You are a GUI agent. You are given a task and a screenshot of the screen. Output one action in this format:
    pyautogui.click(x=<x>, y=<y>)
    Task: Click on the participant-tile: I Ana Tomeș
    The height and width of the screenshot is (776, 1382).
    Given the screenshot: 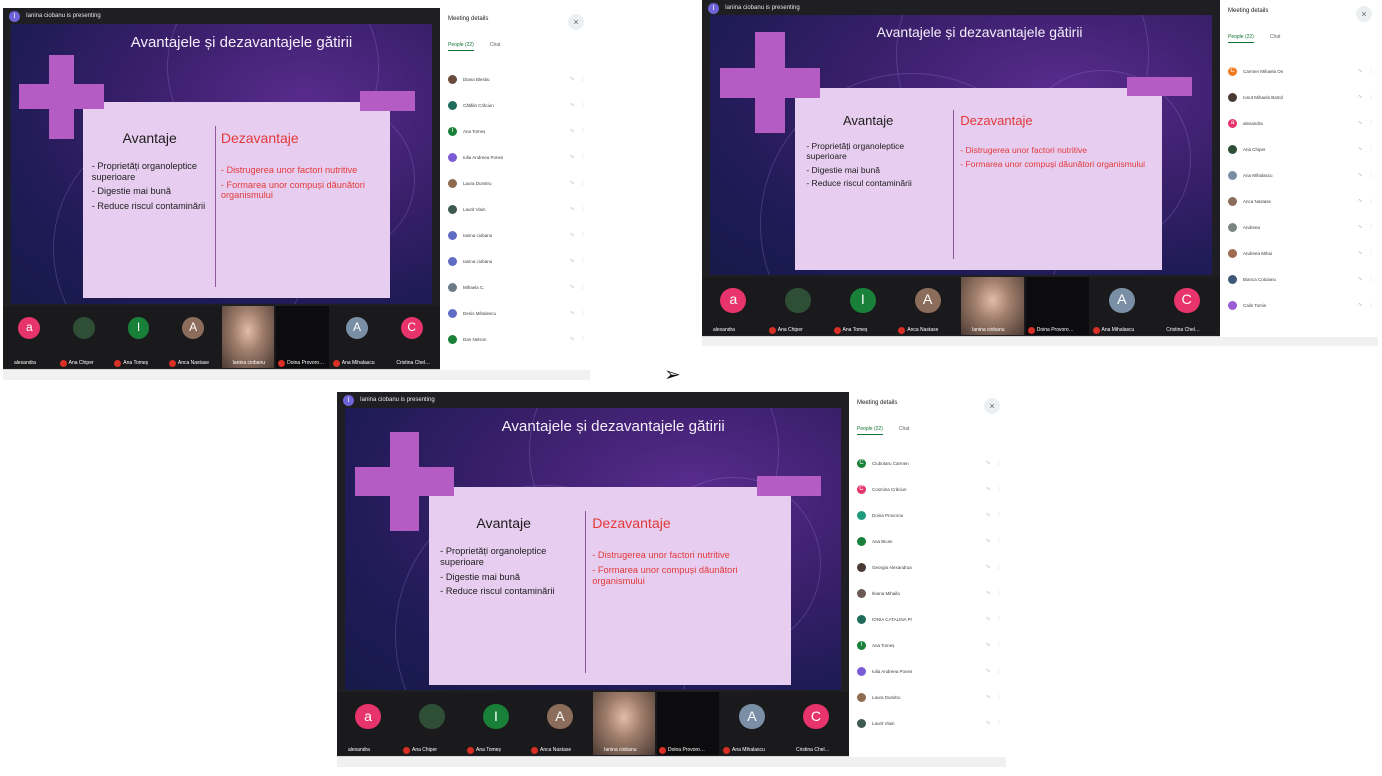 What is the action you would take?
    pyautogui.click(x=138, y=337)
    